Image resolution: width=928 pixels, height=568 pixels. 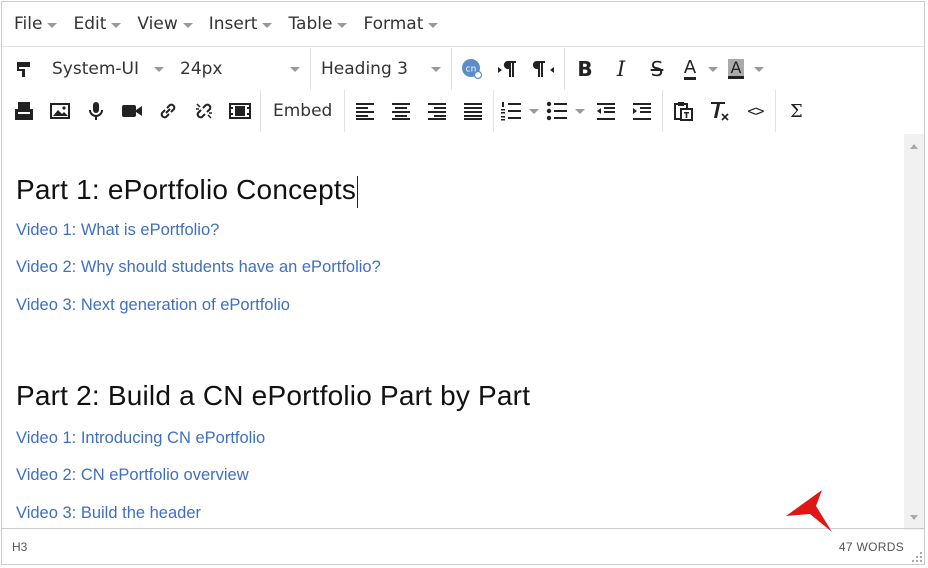 I want to click on source-code-button: <>, so click(x=755, y=111).